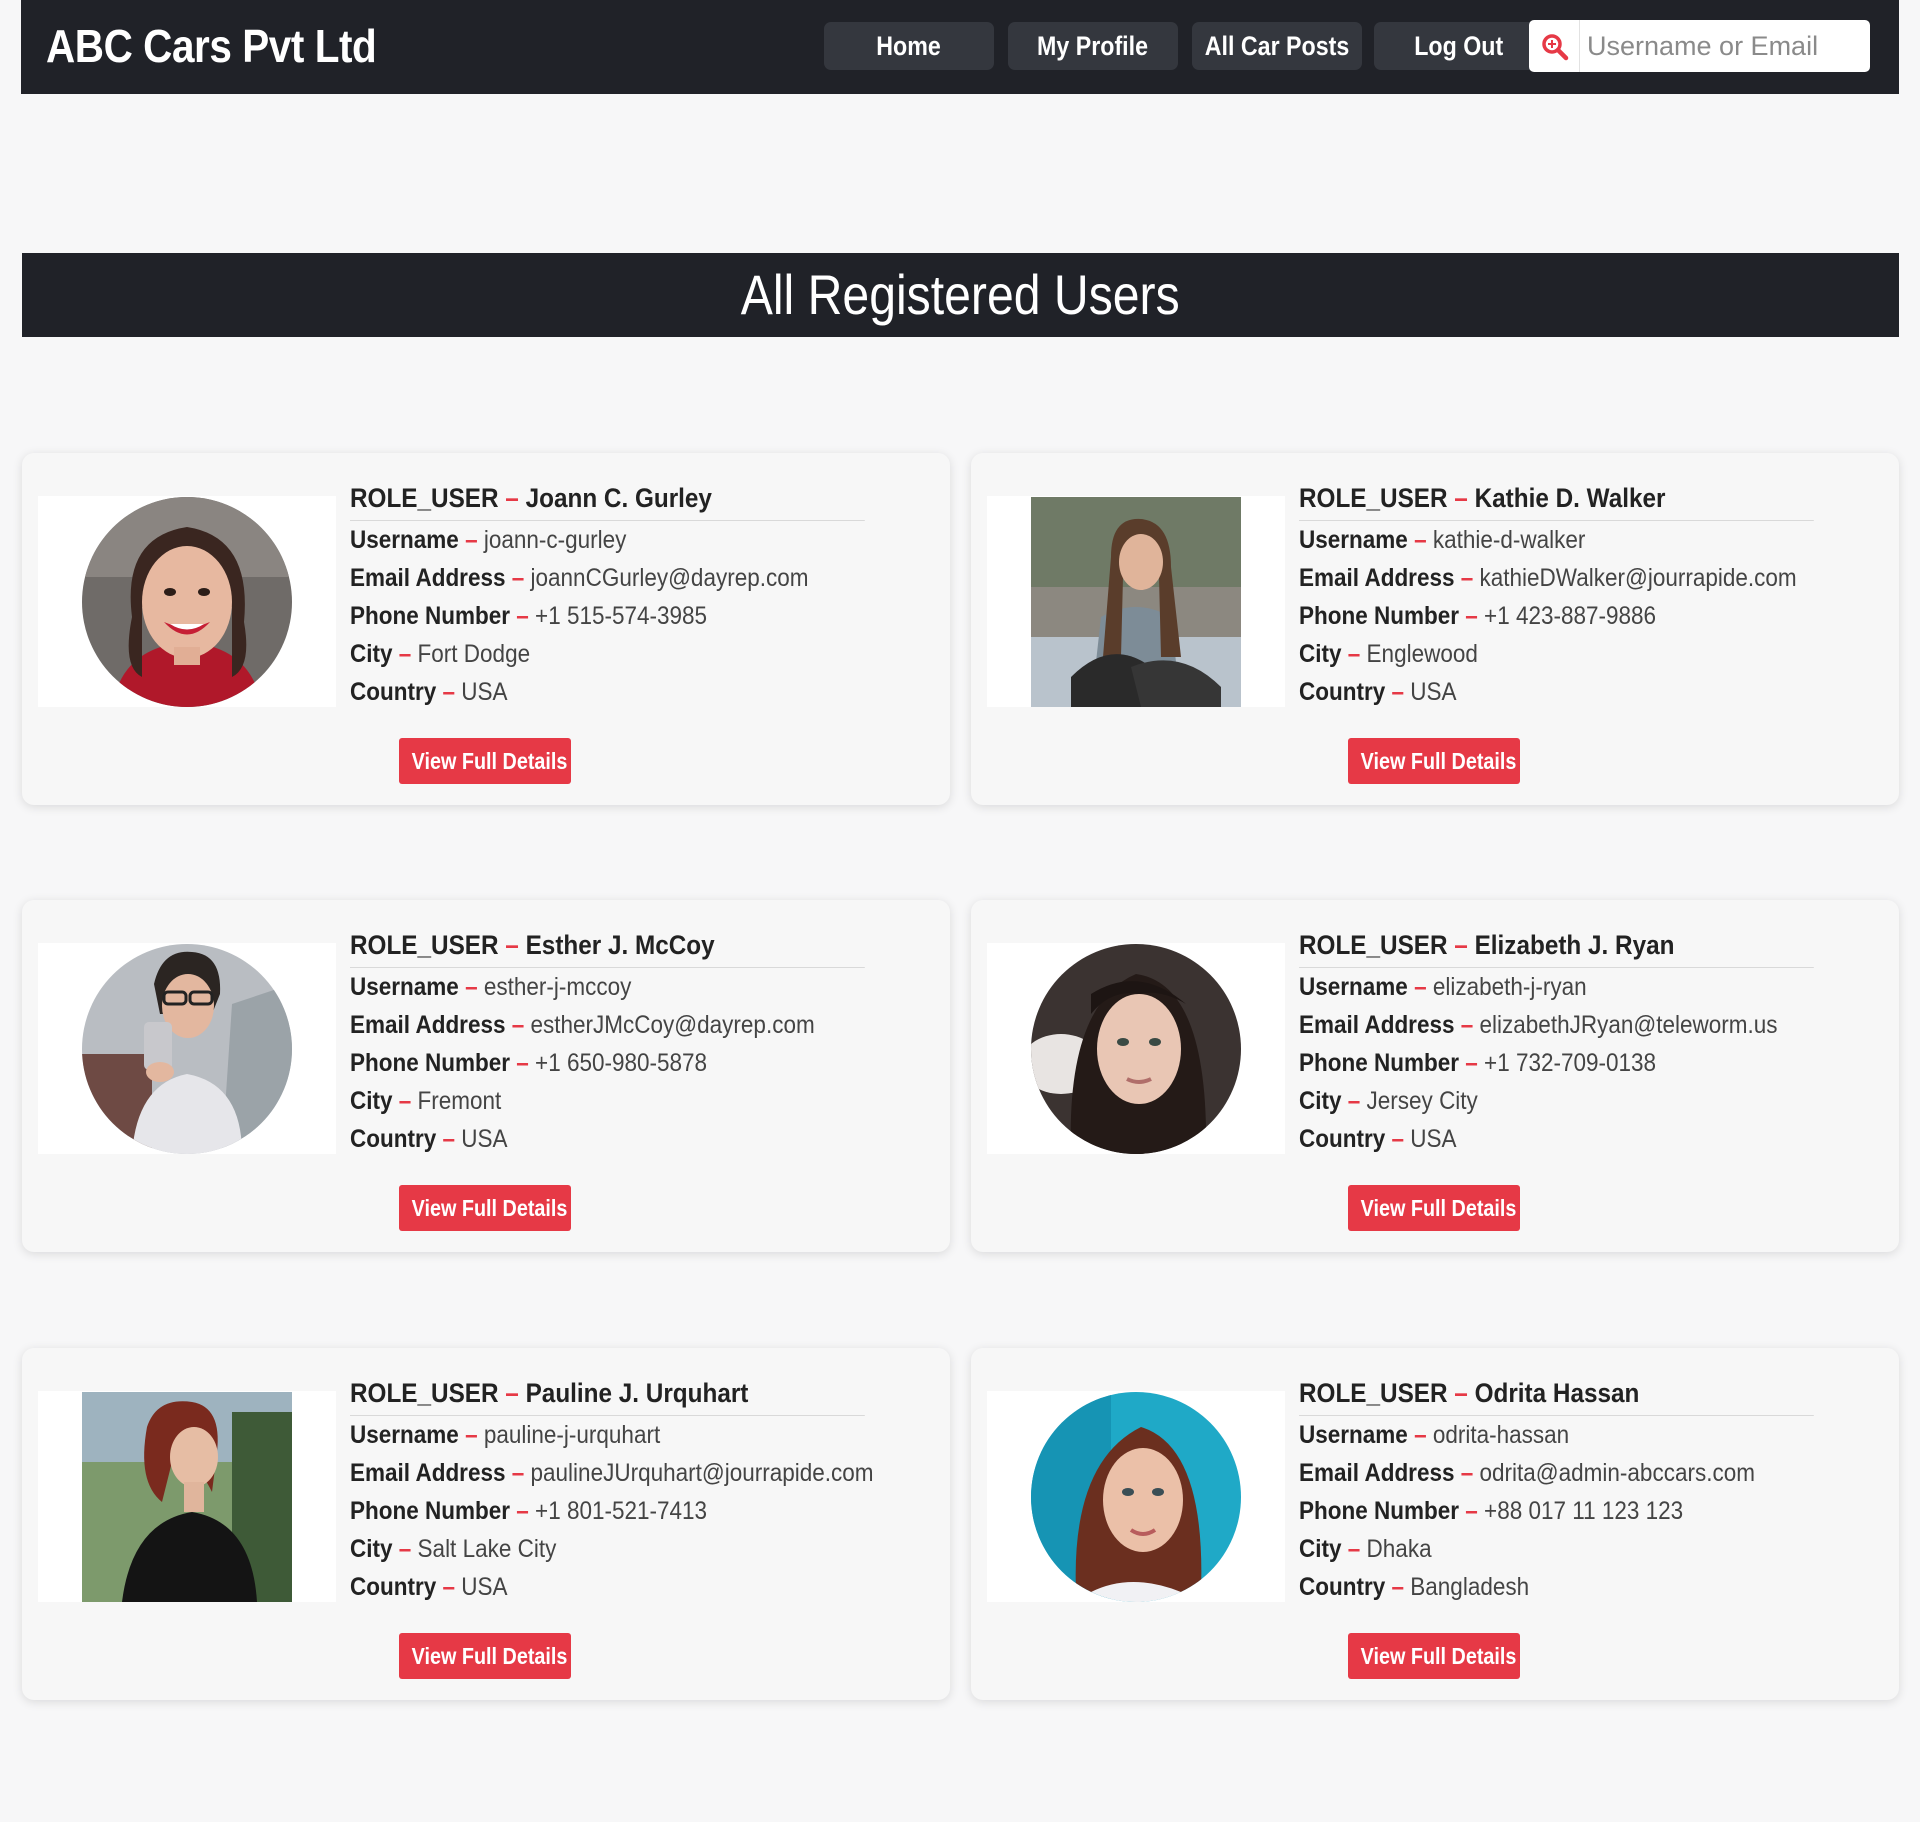 The image size is (1920, 1822). What do you see at coordinates (474, 654) in the screenshot?
I see `city-value: Fort Dodge` at bounding box center [474, 654].